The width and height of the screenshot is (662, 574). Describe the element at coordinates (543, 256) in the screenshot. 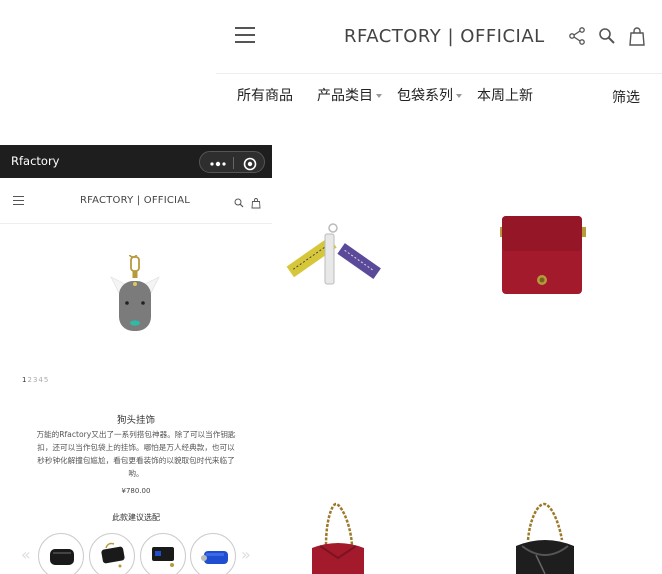

I see `product-image-red-bag` at that location.